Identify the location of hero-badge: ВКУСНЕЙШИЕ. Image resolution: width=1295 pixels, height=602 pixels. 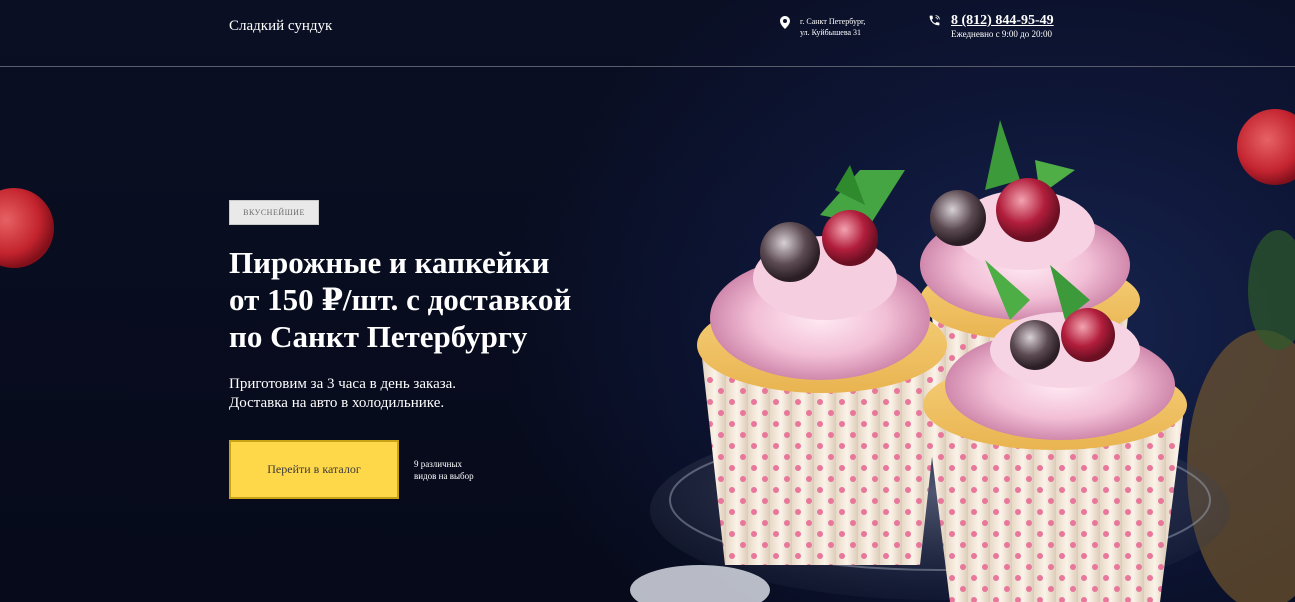
(274, 212).